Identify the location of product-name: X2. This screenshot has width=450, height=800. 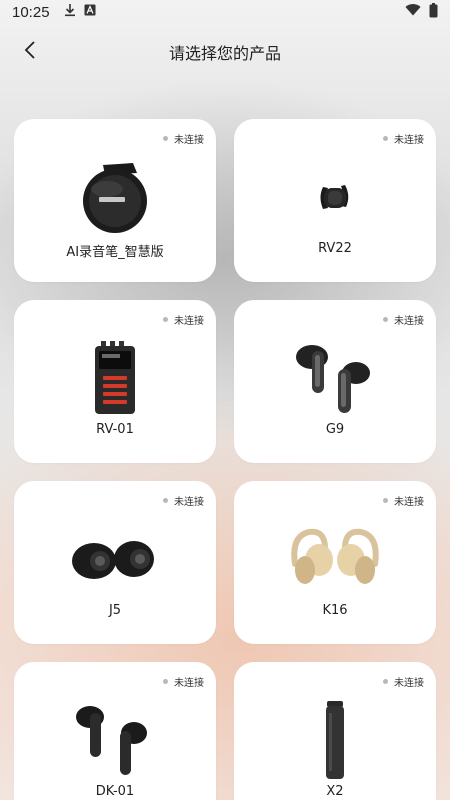
(335, 791).